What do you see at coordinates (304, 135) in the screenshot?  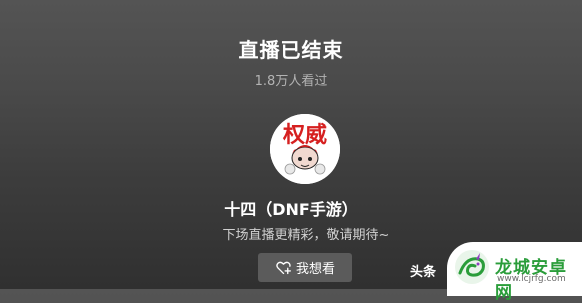 I see `avatar-badge-text: 权威` at bounding box center [304, 135].